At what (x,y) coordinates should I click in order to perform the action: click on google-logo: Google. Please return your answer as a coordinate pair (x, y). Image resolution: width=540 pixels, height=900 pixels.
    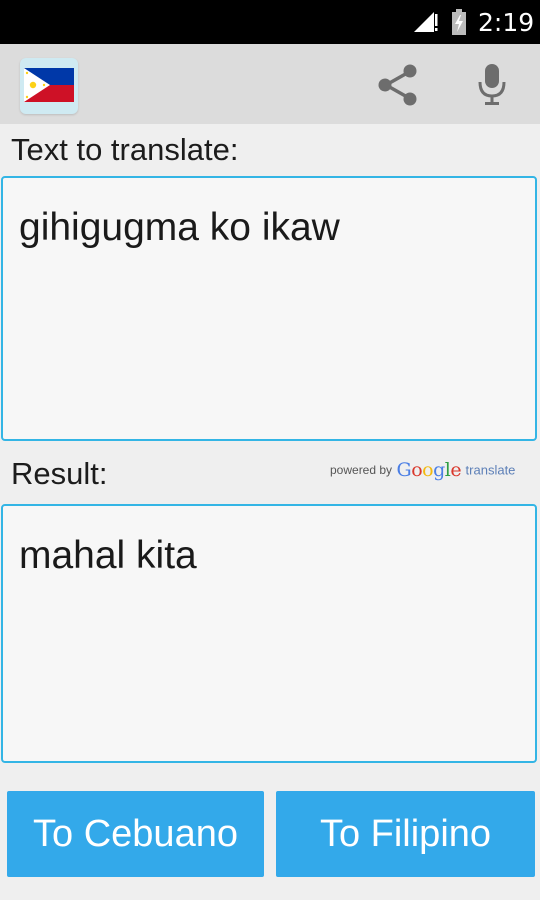
    Looking at the image, I should click on (429, 470).